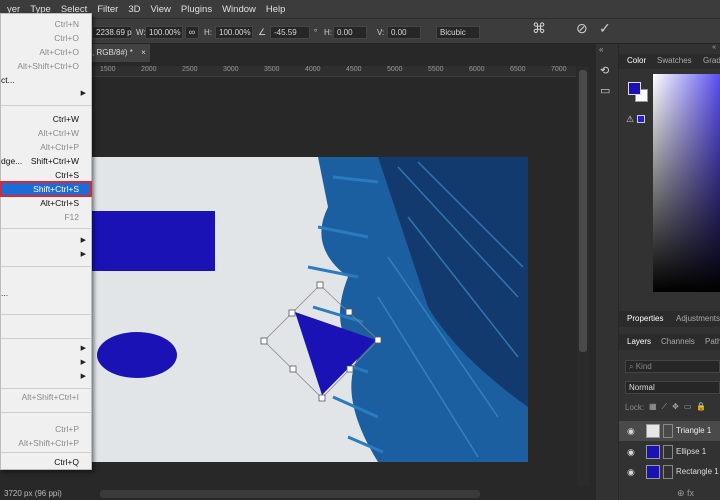 This screenshot has width=720, height=500. I want to click on angle-icon: ∠, so click(262, 32).